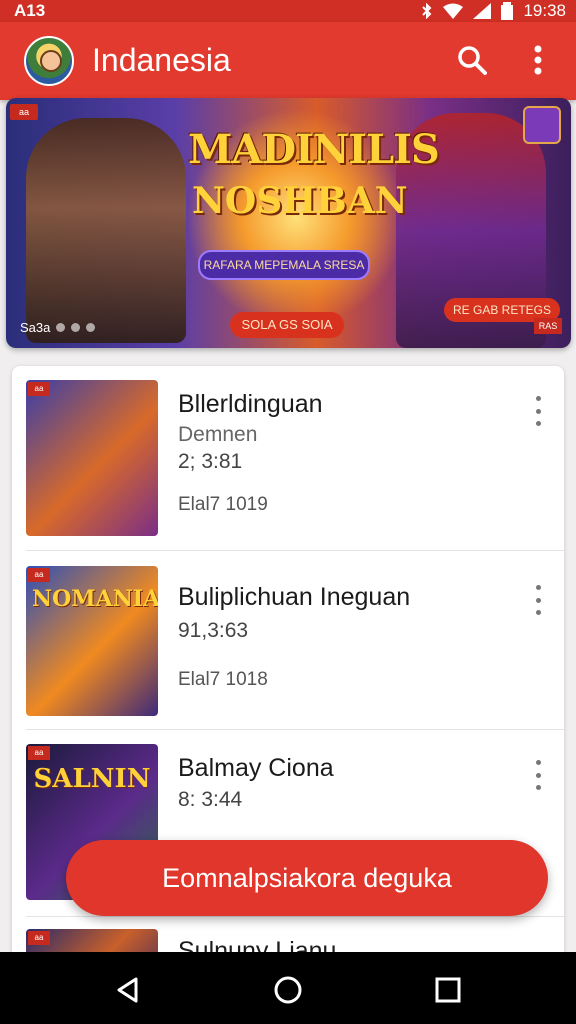 The width and height of the screenshot is (576, 1024). I want to click on banner-tag: RAS, so click(548, 326).